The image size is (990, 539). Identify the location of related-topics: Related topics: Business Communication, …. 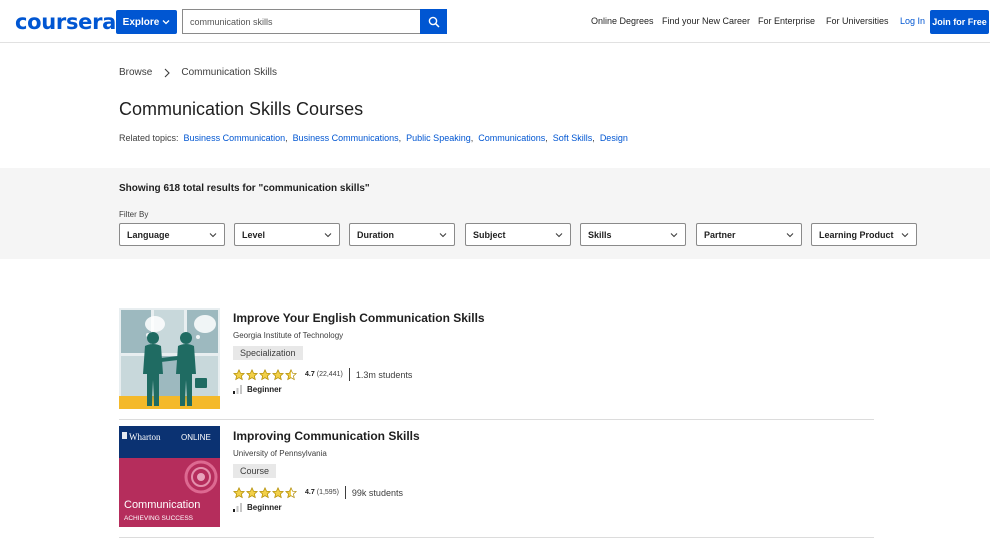
(373, 138).